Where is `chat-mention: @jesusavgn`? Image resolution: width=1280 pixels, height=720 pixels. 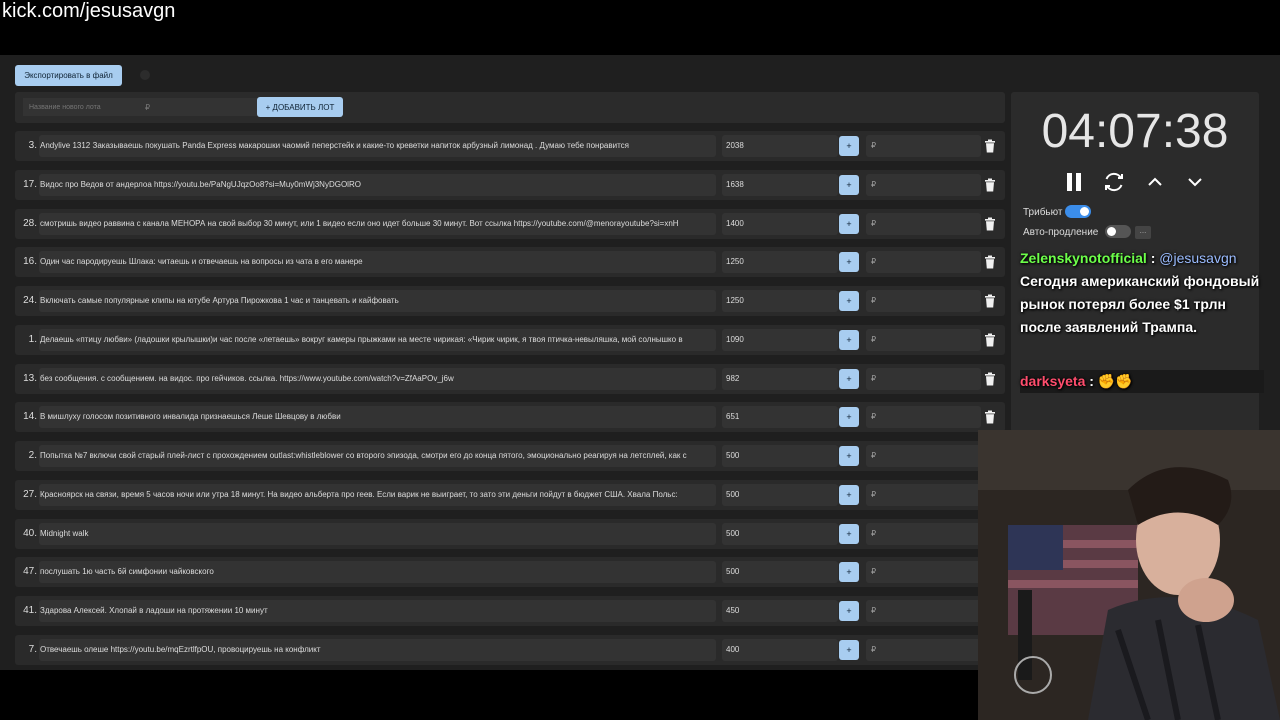 chat-mention: @jesusavgn is located at coordinates (1198, 258).